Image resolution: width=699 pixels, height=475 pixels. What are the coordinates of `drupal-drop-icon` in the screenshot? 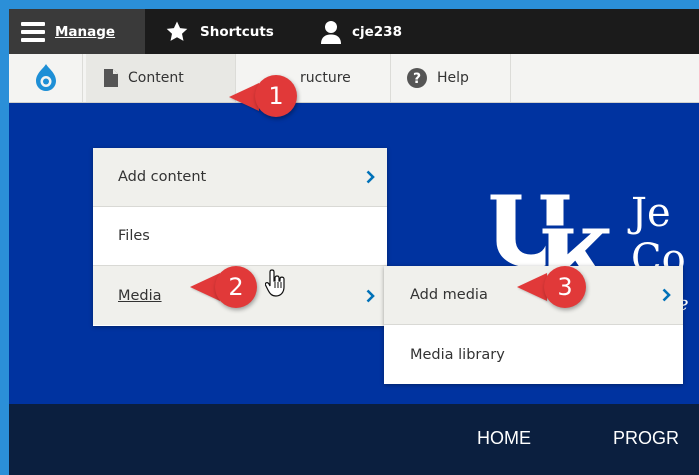 It's located at (45, 77).